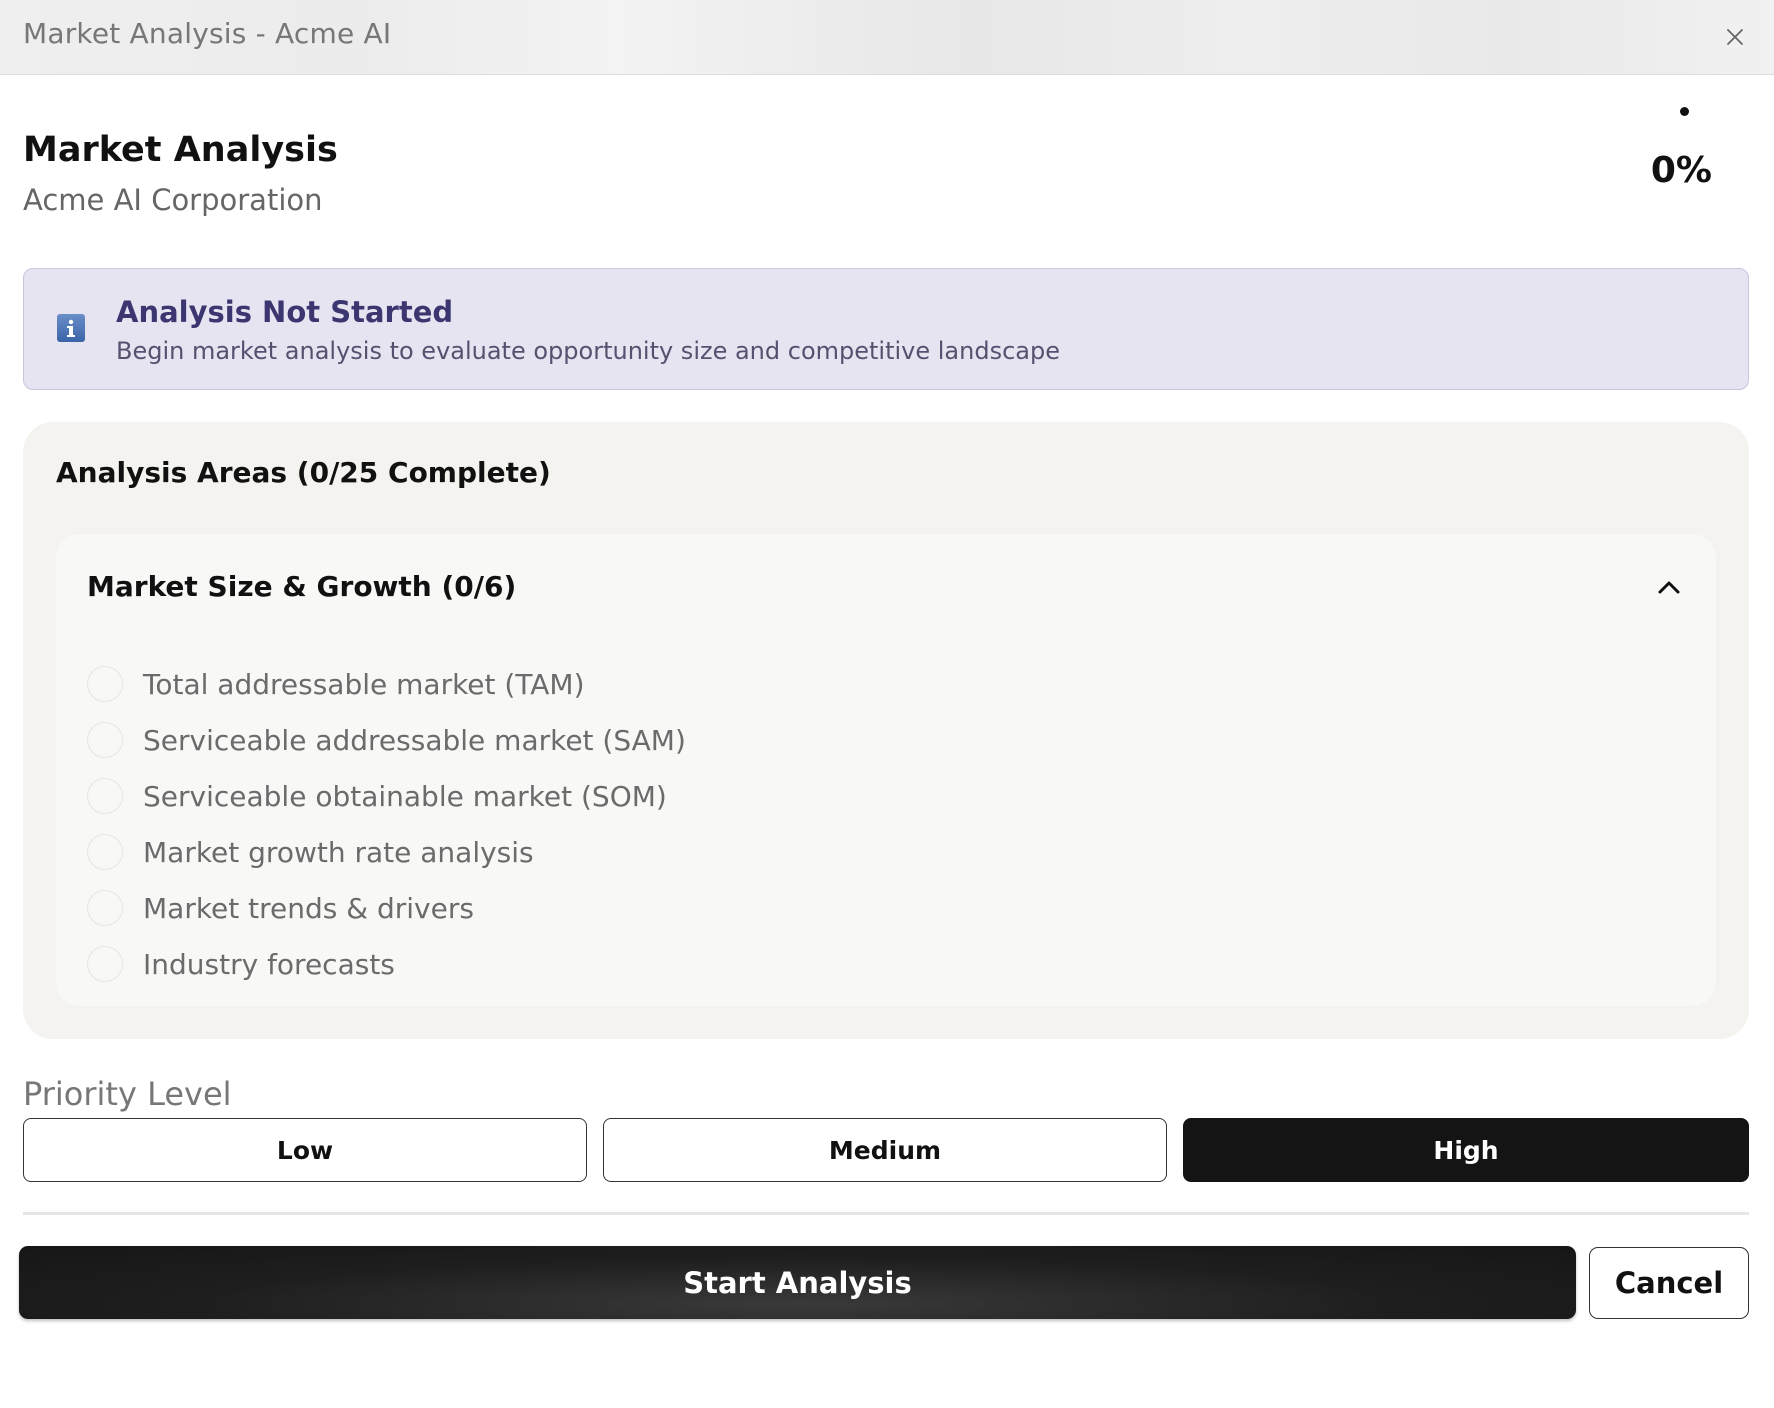 This screenshot has width=1774, height=1408. I want to click on priority-medium-button: Medium, so click(885, 1150).